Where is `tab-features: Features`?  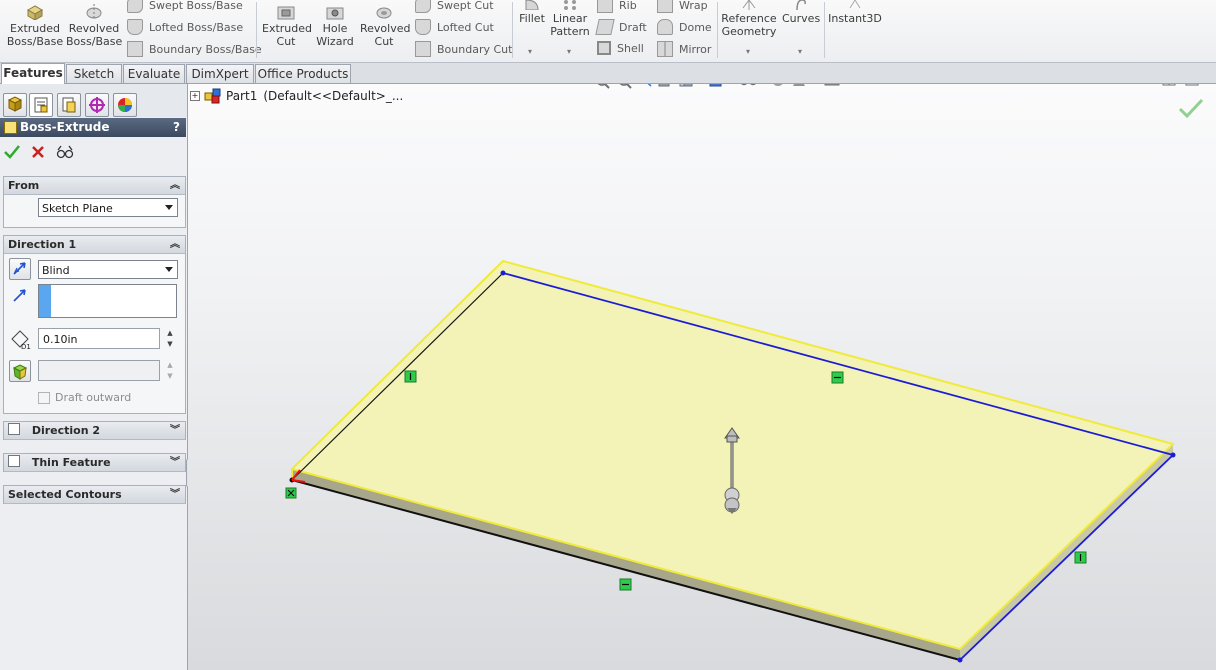 tab-features: Features is located at coordinates (33, 73).